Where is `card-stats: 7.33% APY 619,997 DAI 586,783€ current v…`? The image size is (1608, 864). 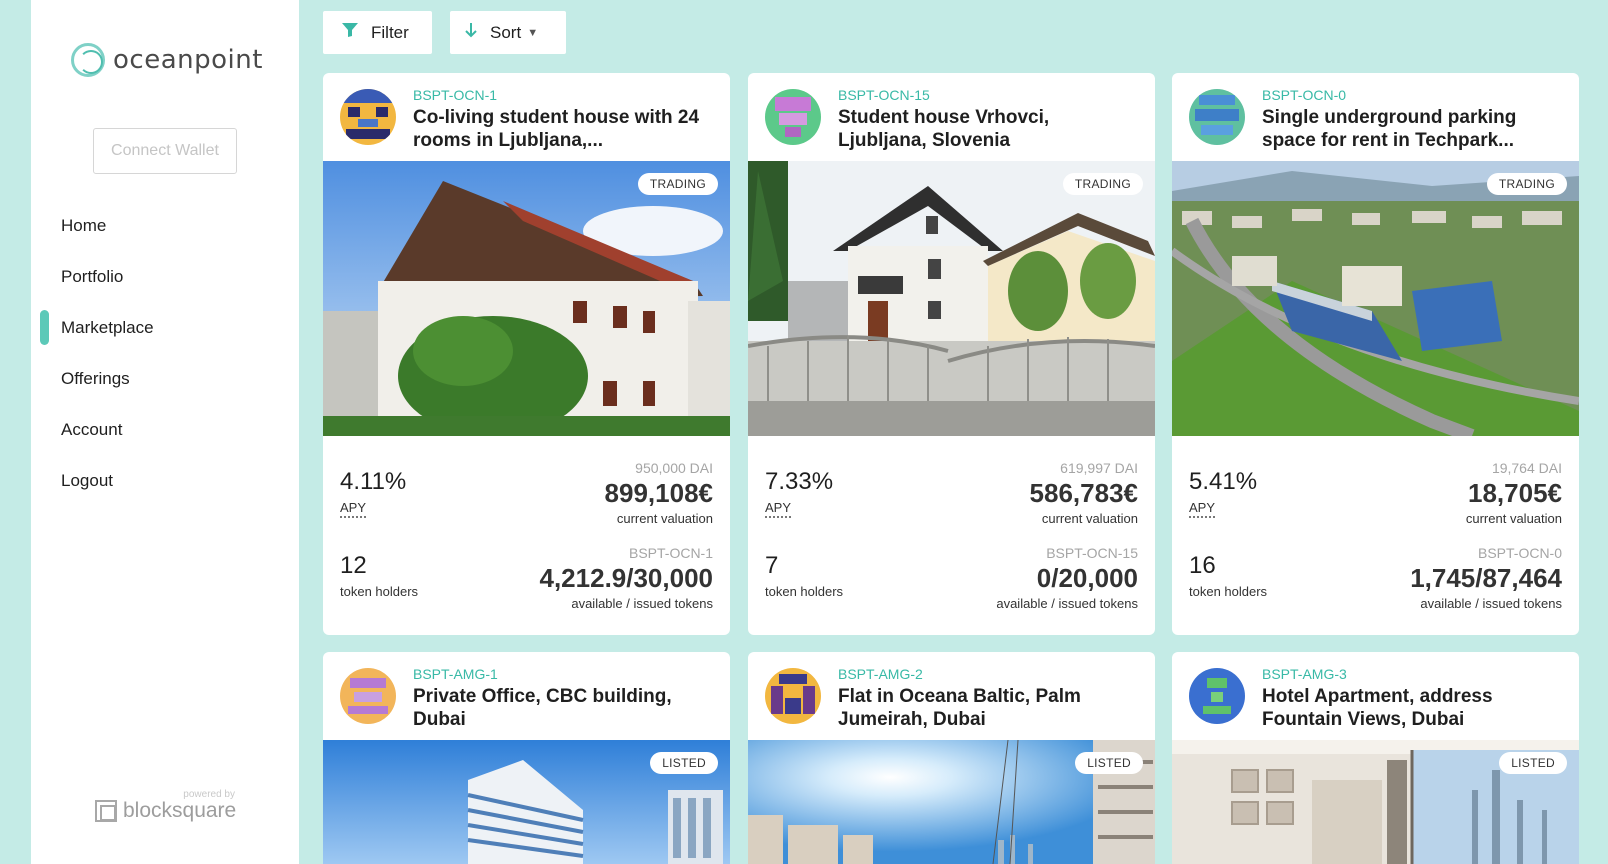
card-stats: 7.33% APY 619,997 DAI 586,783€ current v… is located at coordinates (951, 535).